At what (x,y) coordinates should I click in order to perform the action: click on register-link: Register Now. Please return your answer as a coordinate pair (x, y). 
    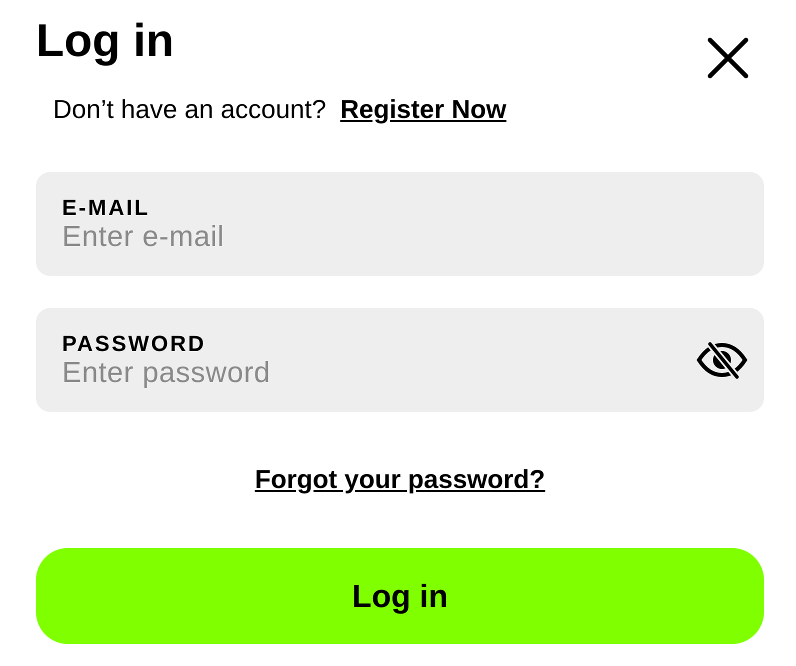
    Looking at the image, I should click on (423, 109).